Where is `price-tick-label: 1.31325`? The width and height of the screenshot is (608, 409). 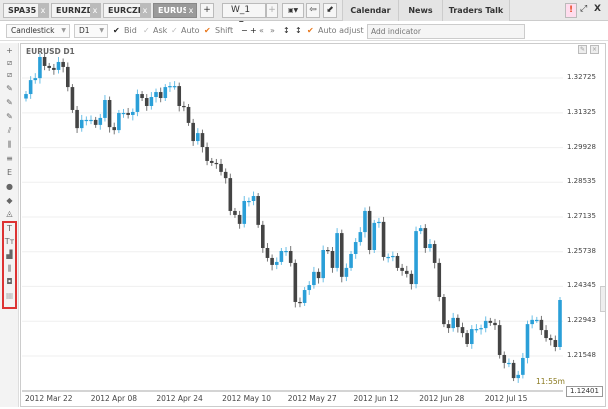 price-tick-label: 1.31325 is located at coordinates (581, 111).